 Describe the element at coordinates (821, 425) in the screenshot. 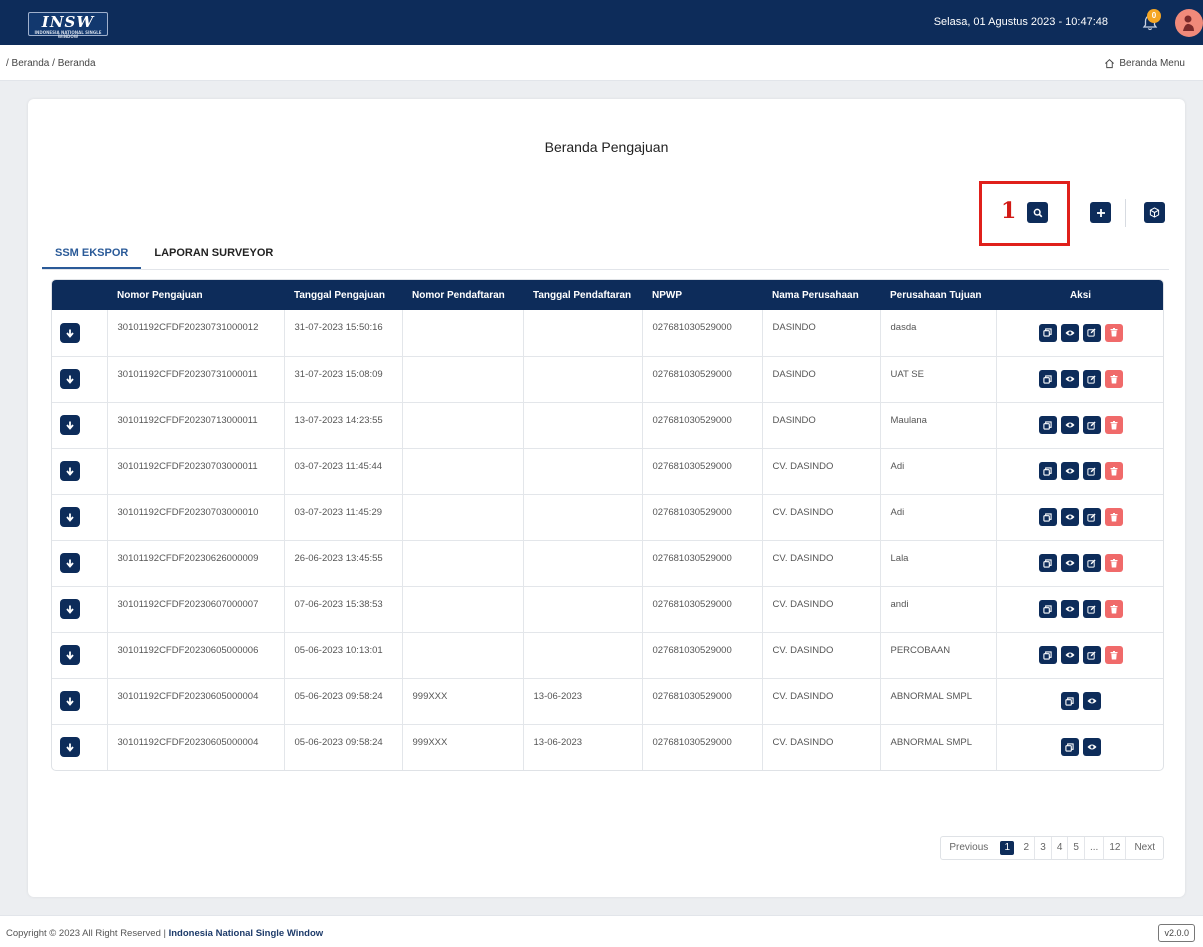

I see `cell-nama-perusahaan: DASINDO` at that location.